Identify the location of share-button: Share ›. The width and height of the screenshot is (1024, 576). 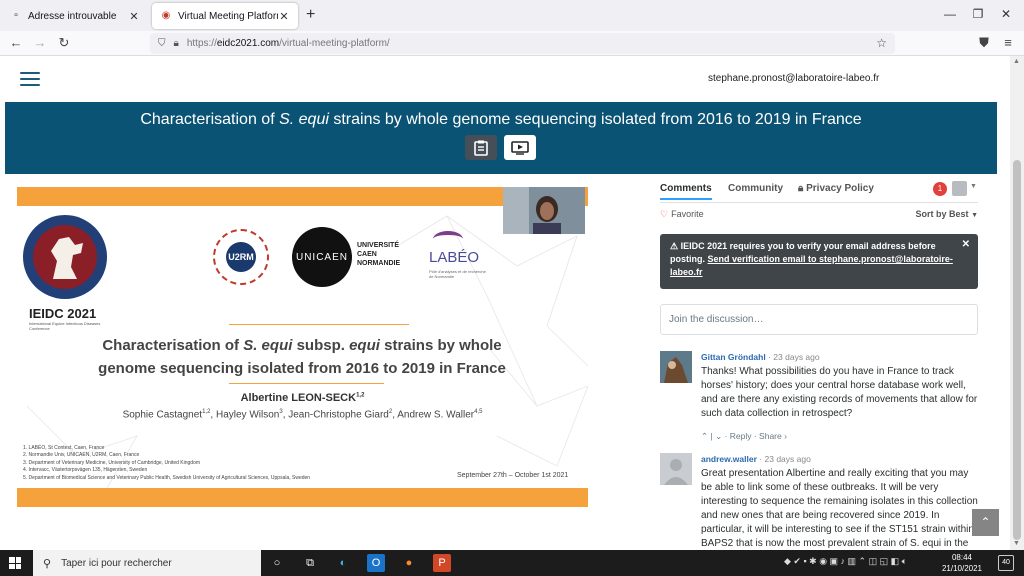
(773, 436).